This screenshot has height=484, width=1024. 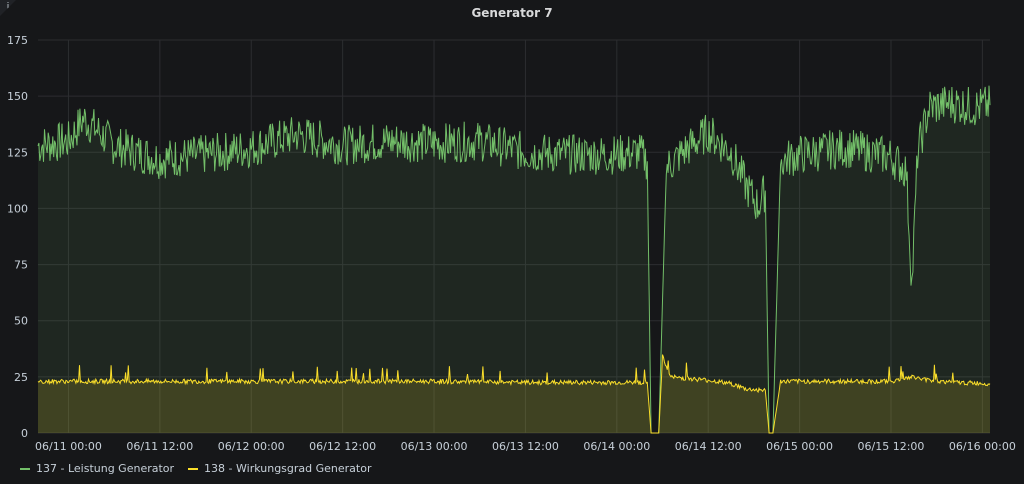 What do you see at coordinates (21, 265) in the screenshot?
I see `y-tick-label: 75` at bounding box center [21, 265].